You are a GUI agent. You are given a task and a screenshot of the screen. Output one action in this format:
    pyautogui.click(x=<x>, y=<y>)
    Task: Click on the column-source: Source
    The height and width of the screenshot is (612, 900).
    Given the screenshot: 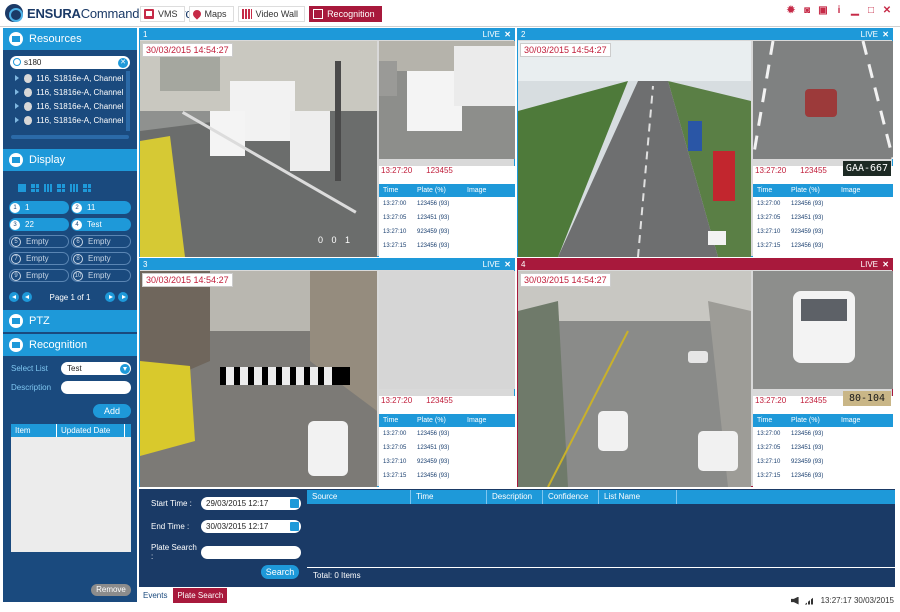 What is the action you would take?
    pyautogui.click(x=359, y=497)
    